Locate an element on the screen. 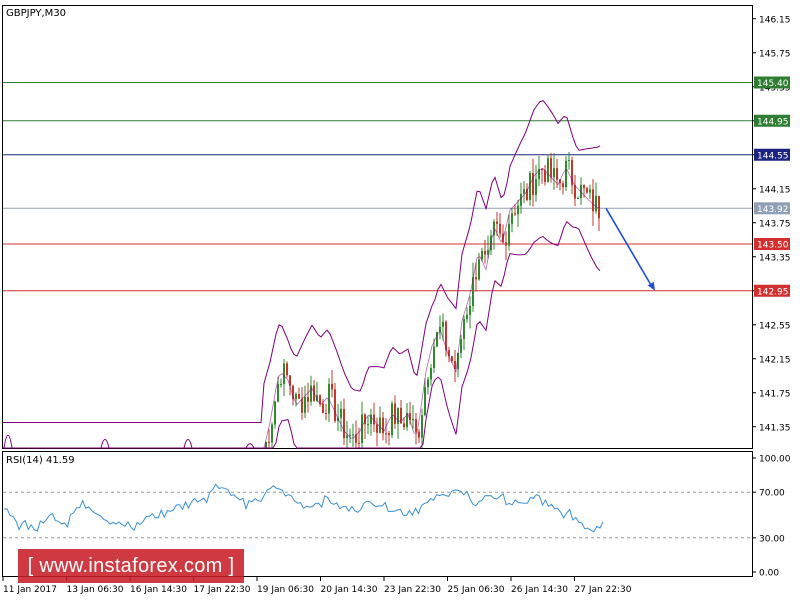  x-tick-label: 25 Jan 06:30 is located at coordinates (476, 590).